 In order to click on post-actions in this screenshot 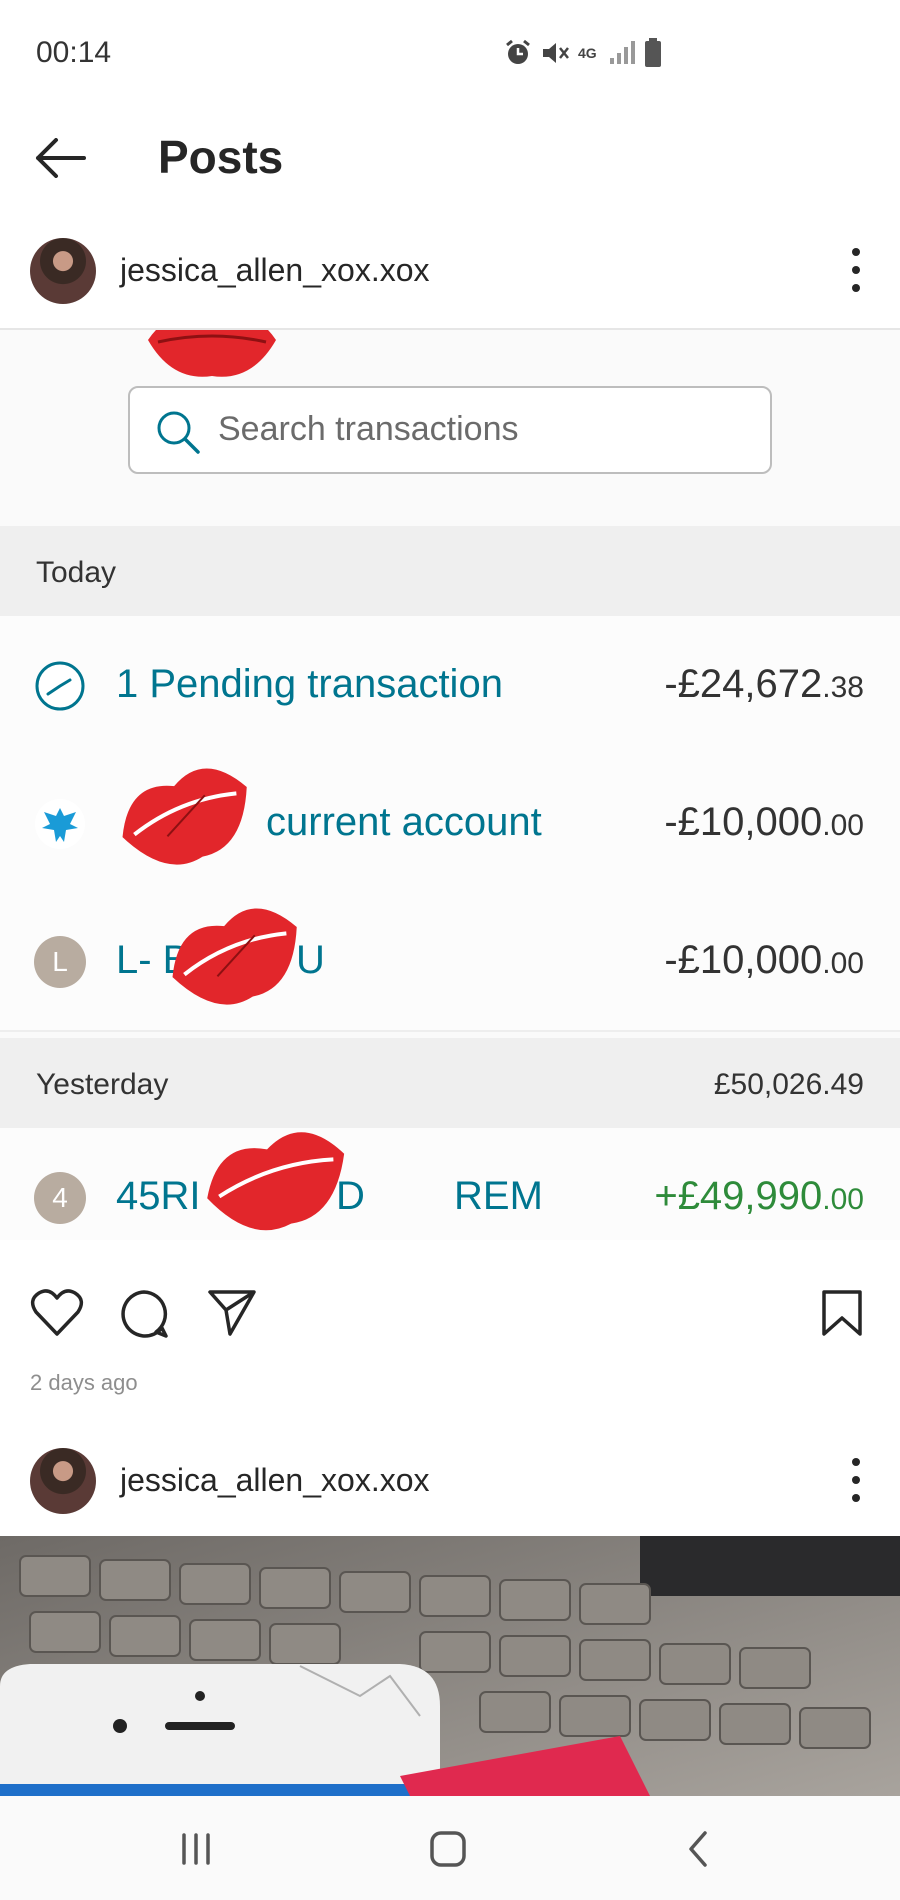, I will do `click(450, 1317)`.